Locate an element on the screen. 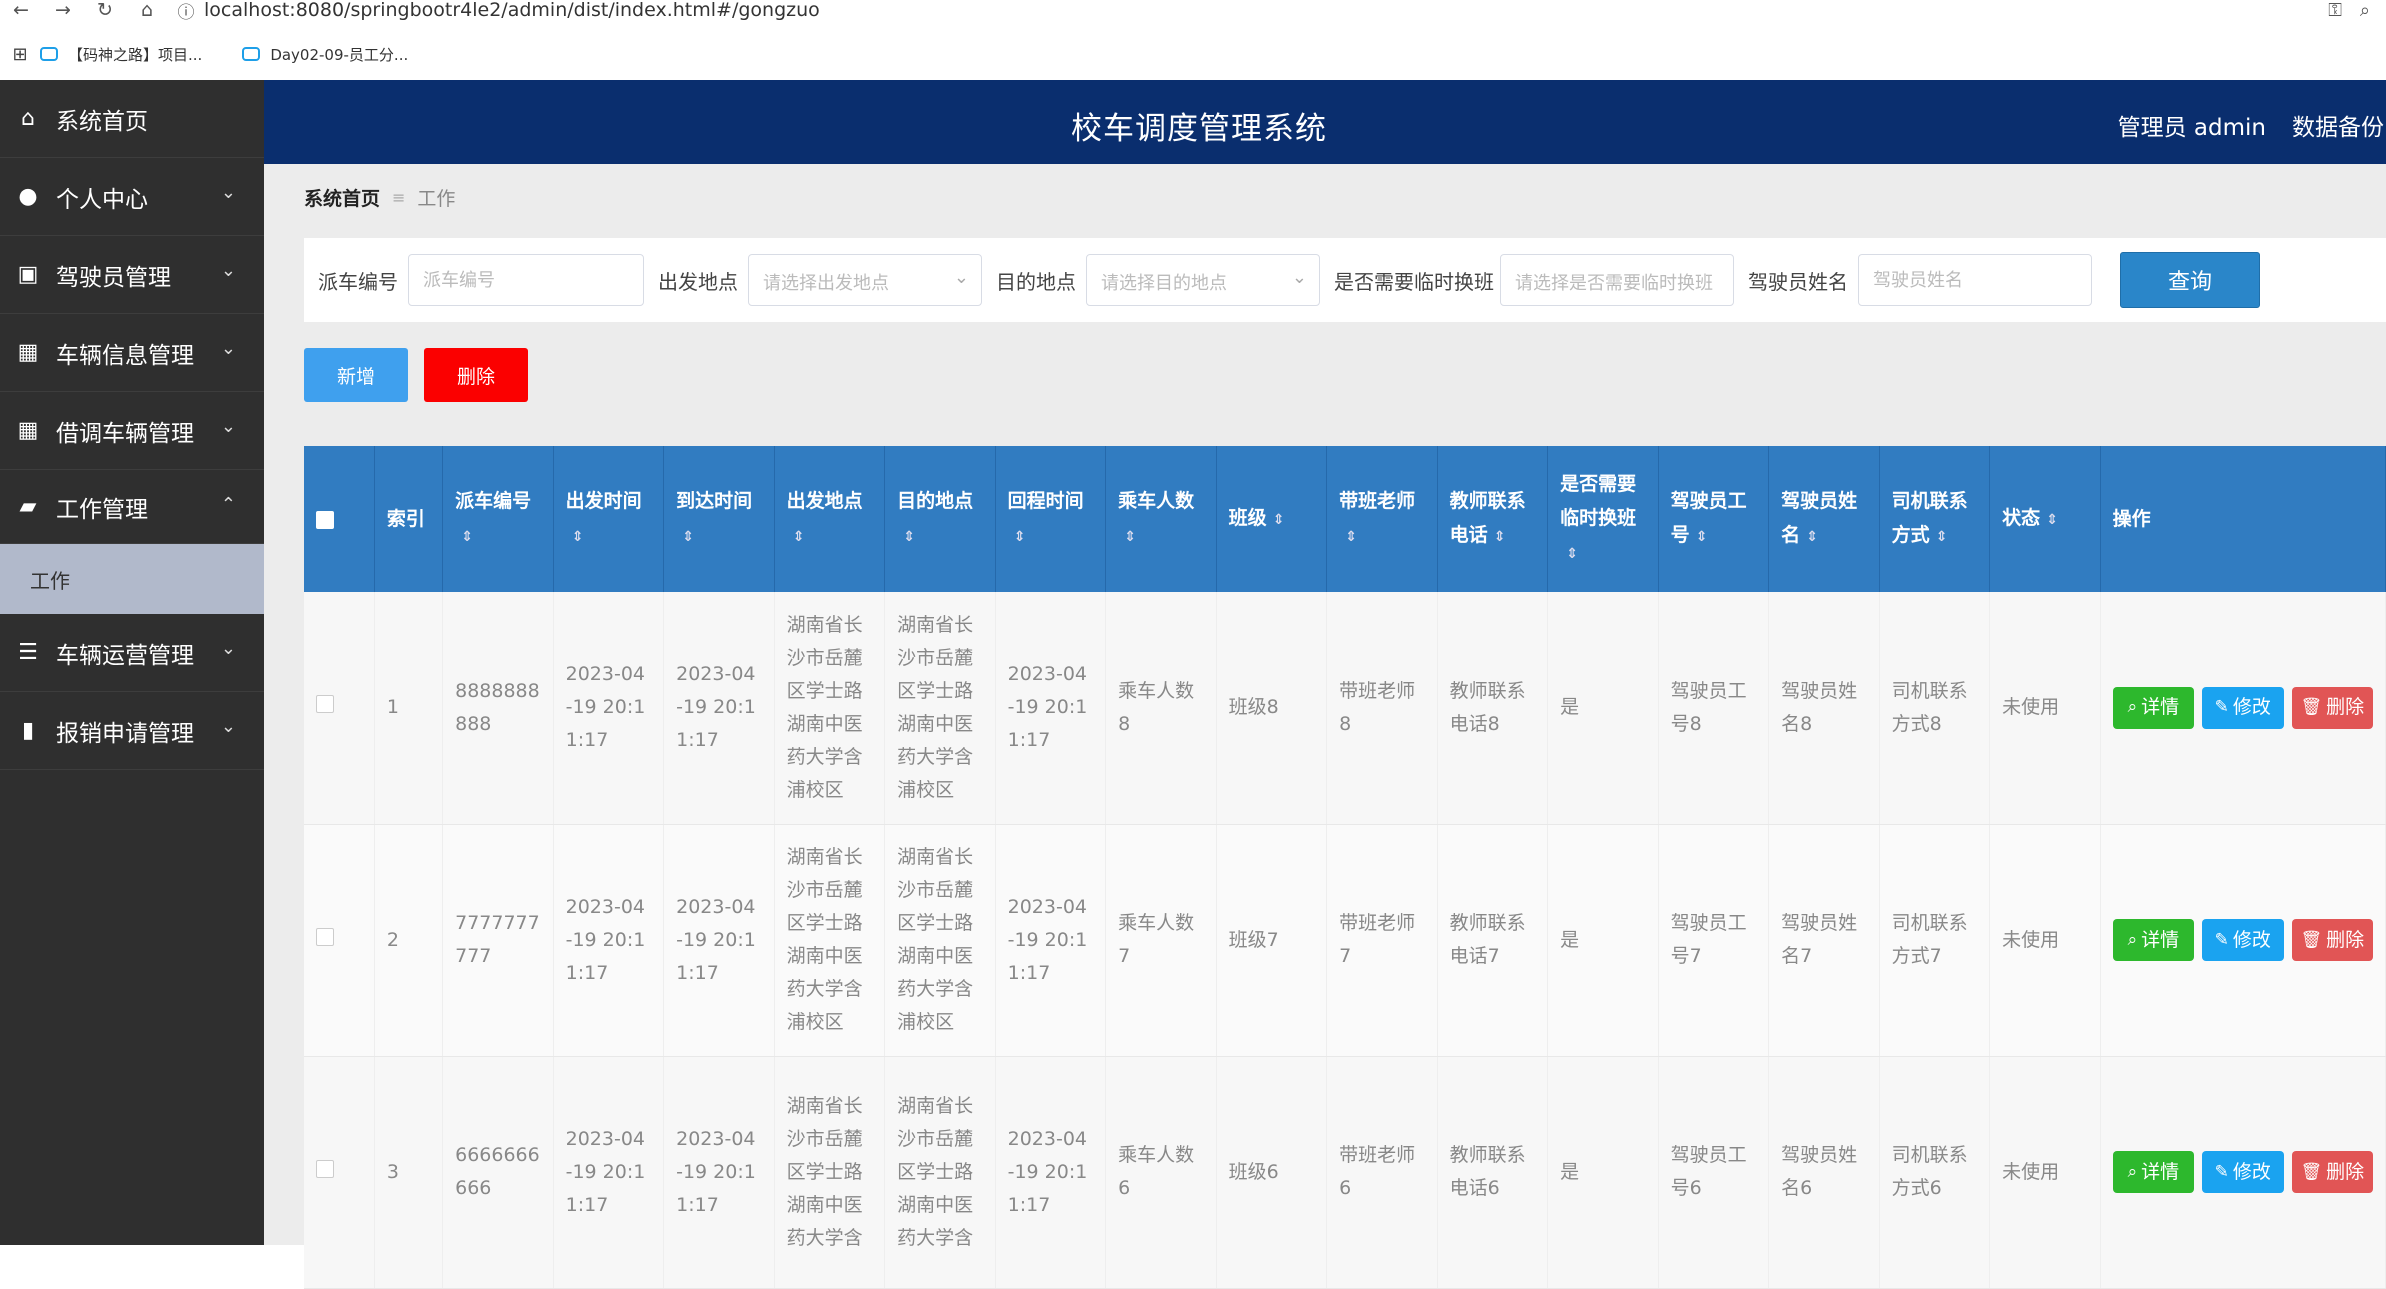 The height and width of the screenshot is (1289, 2386). column-header: 是否需要临时换班 ⇕ is located at coordinates (1603, 519).